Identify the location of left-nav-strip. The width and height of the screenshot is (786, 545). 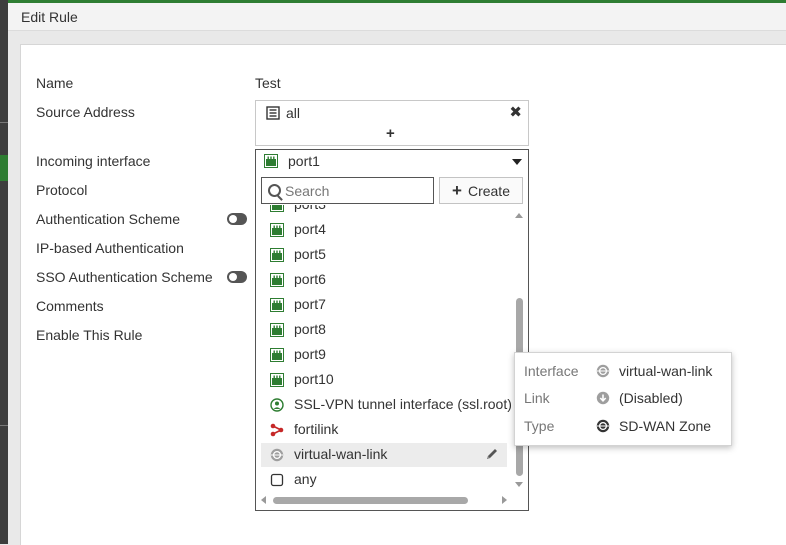
(4, 272).